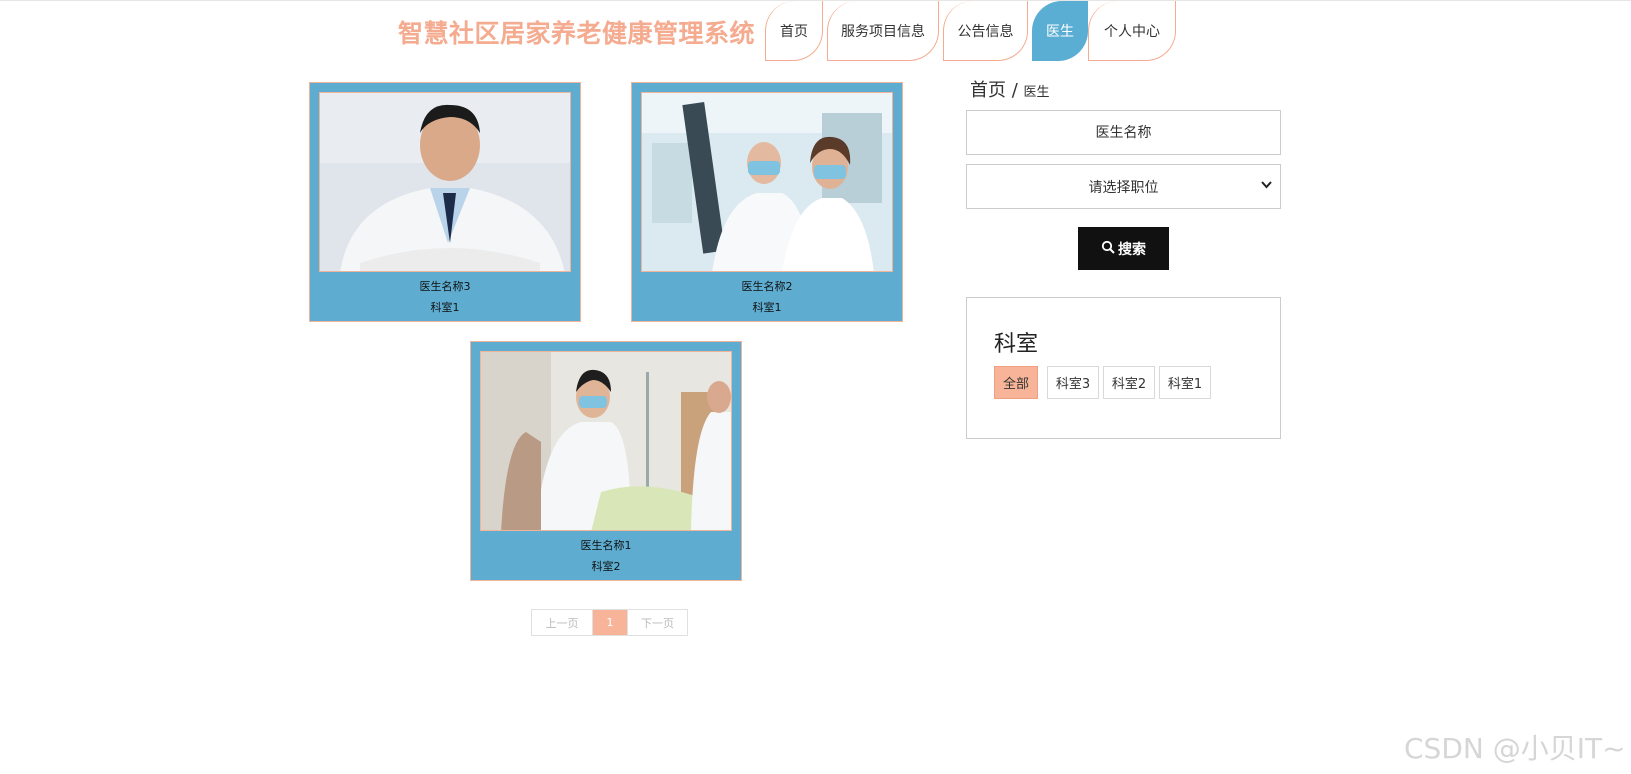  I want to click on nav-announcements: 公告信息, so click(985, 31).